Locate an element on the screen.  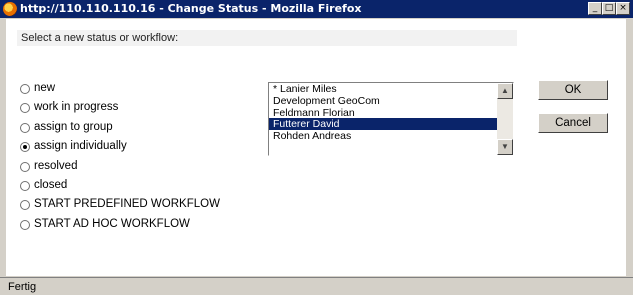
status-option-label: resolved is located at coordinates (56, 165).